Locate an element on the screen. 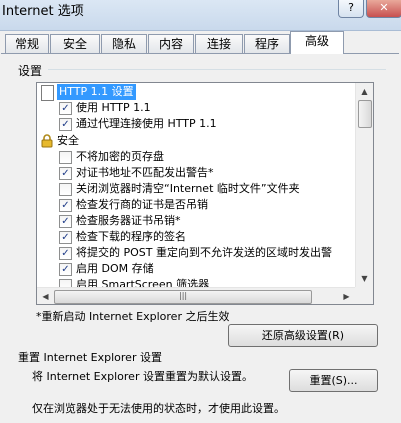 This screenshot has width=401, height=423. setting-label: 将提交的 POST 重定向到不允许发送的区域时发出警 is located at coordinates (204, 252).